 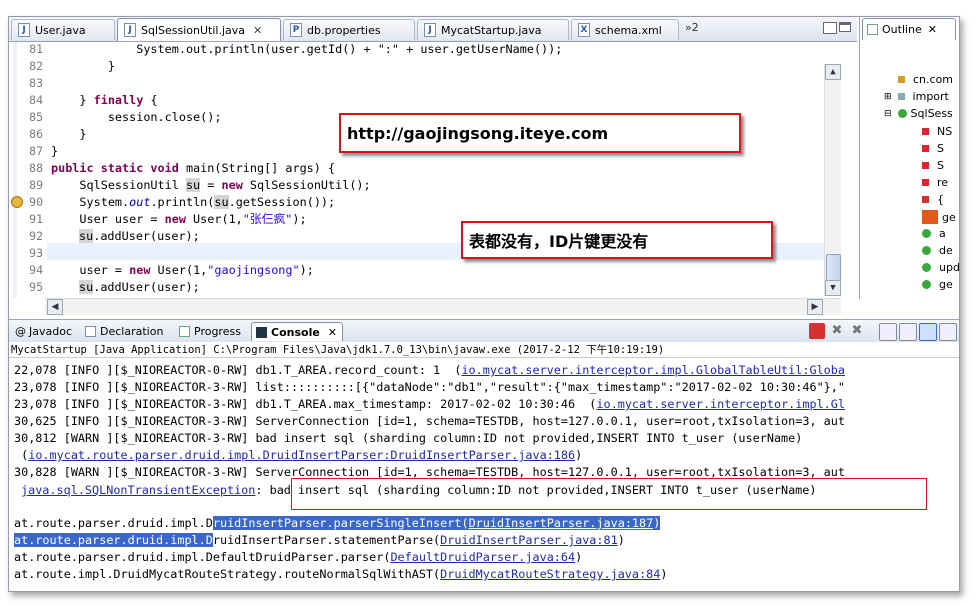 I want to click on tab-outline: Outline ✕, so click(x=909, y=29).